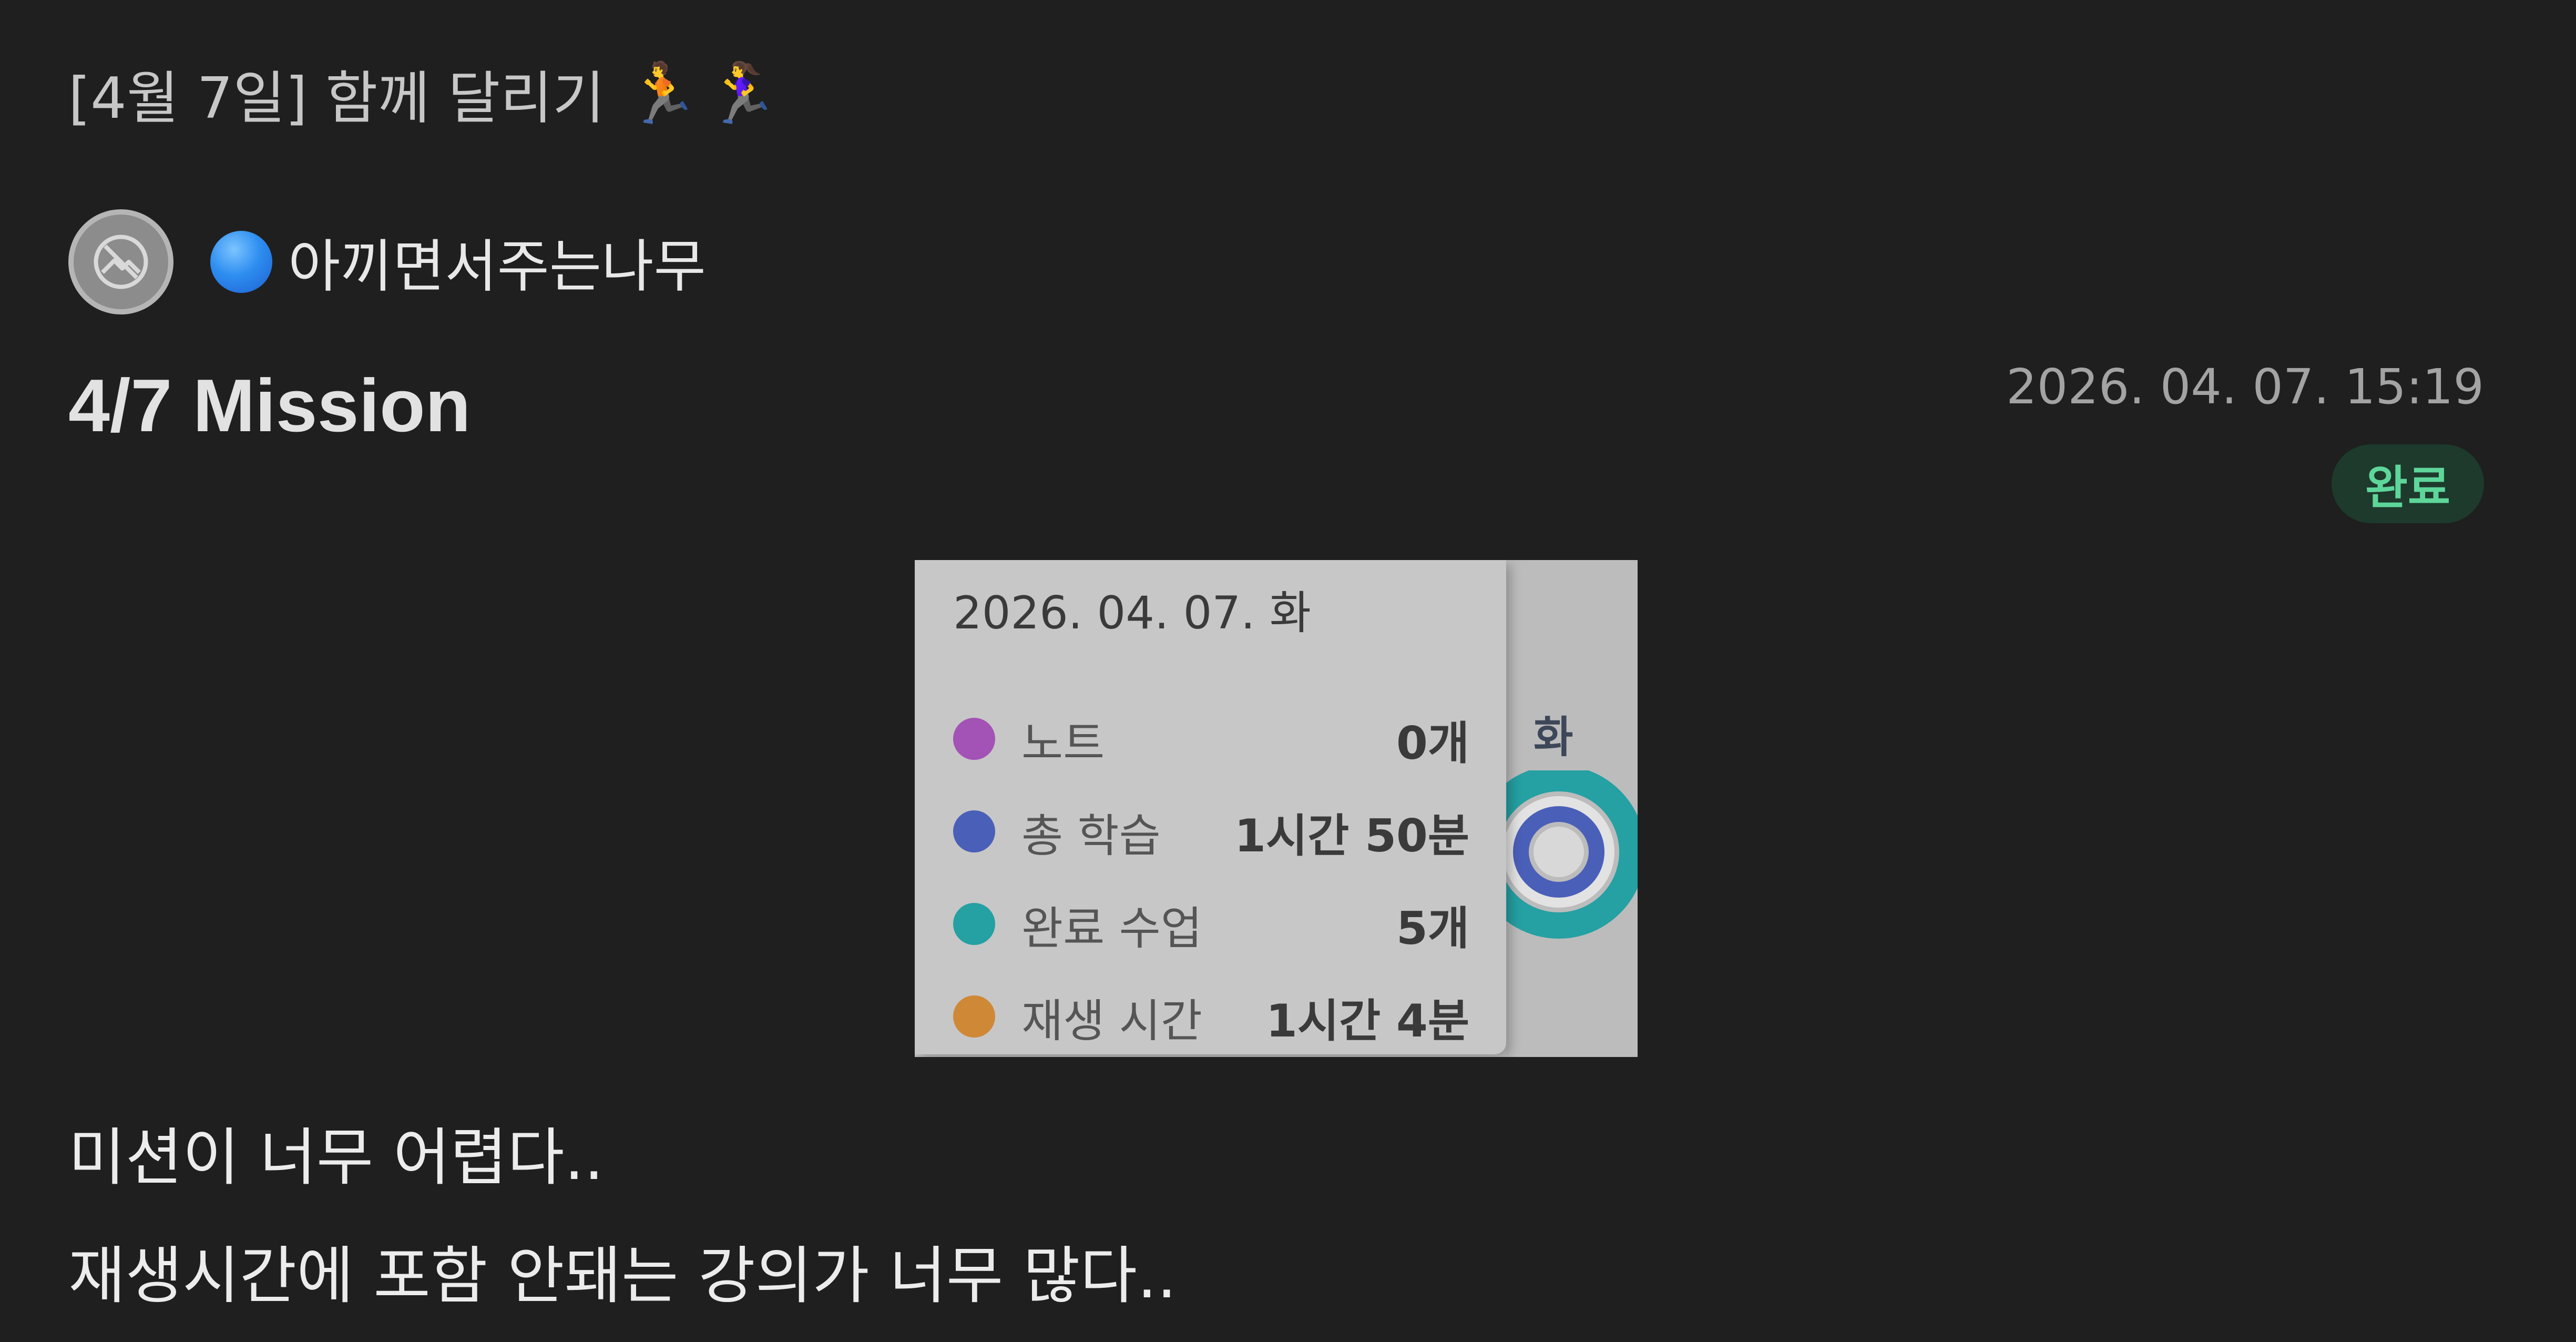 This screenshot has width=2576, height=1342. What do you see at coordinates (1211, 1016) in the screenshot?
I see `stat-row-playback-time: 재생 시간 1시간 4분` at bounding box center [1211, 1016].